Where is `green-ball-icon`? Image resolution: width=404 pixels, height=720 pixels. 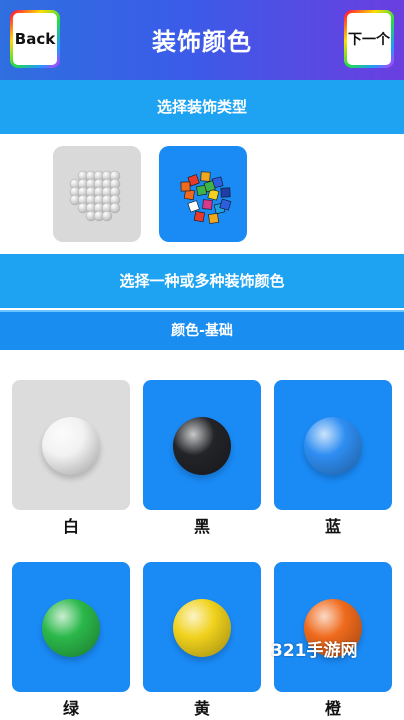
green-ball-icon is located at coordinates (71, 628).